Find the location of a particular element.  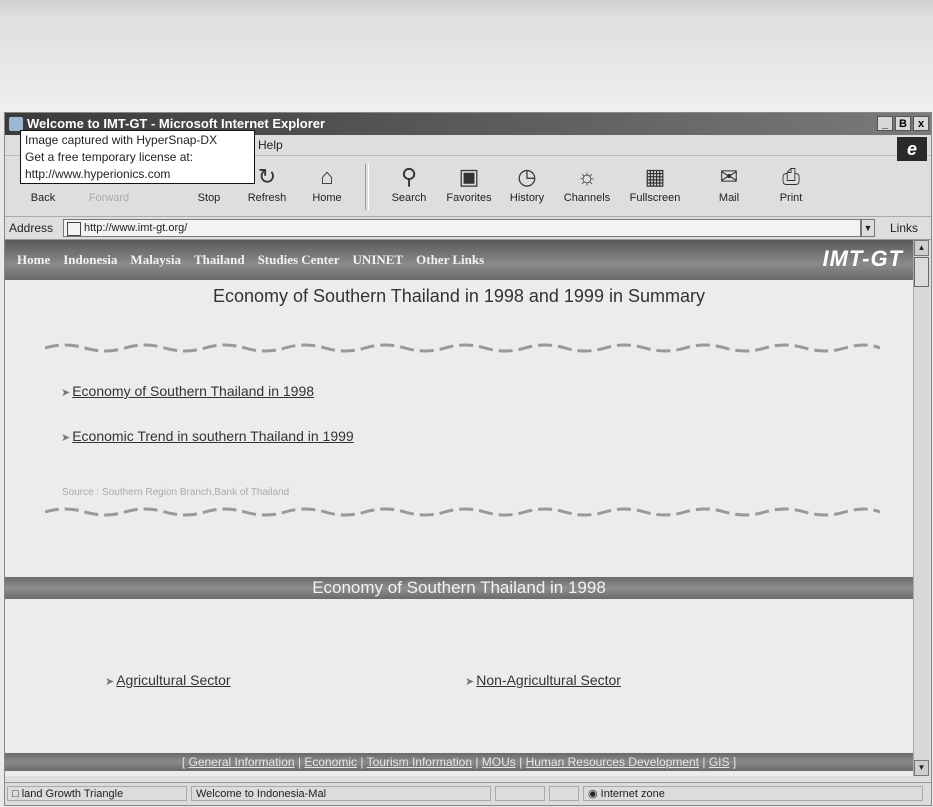

status-panel-title: Welcome to Indonesia-Mal is located at coordinates (341, 793).